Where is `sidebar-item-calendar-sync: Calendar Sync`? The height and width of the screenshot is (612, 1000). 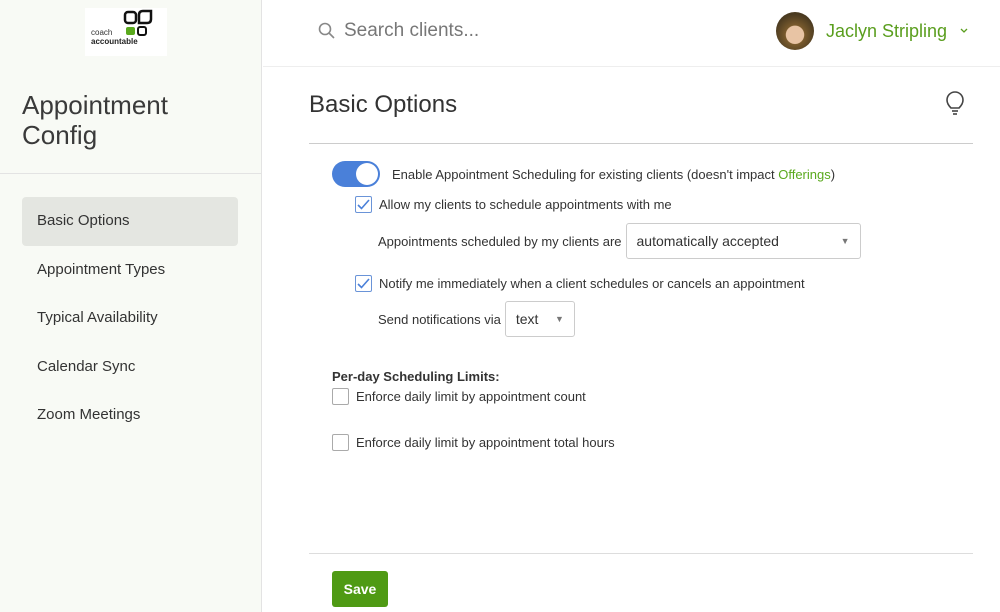 sidebar-item-calendar-sync: Calendar Sync is located at coordinates (130, 367).